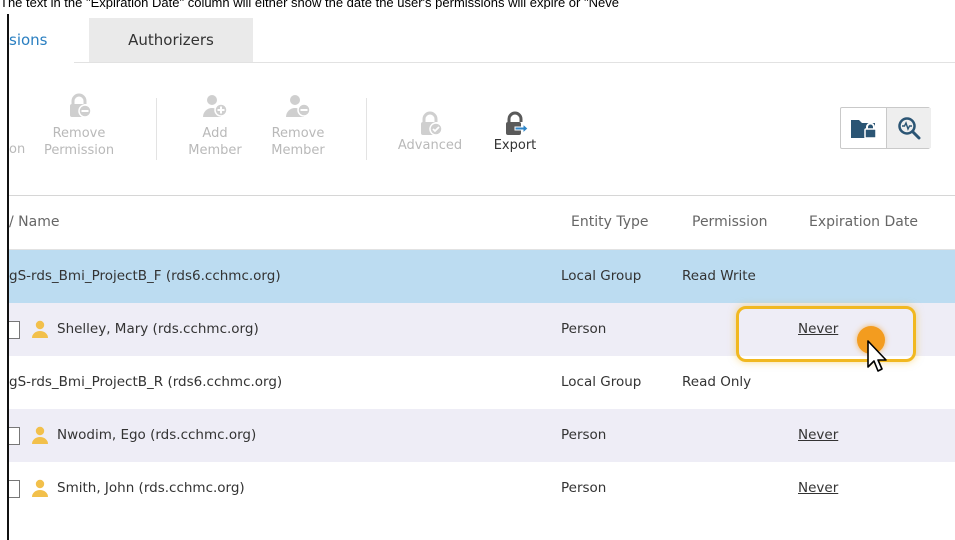 Image resolution: width=955 pixels, height=540 pixels. I want to click on mouse-pointer-icon, so click(877, 356).